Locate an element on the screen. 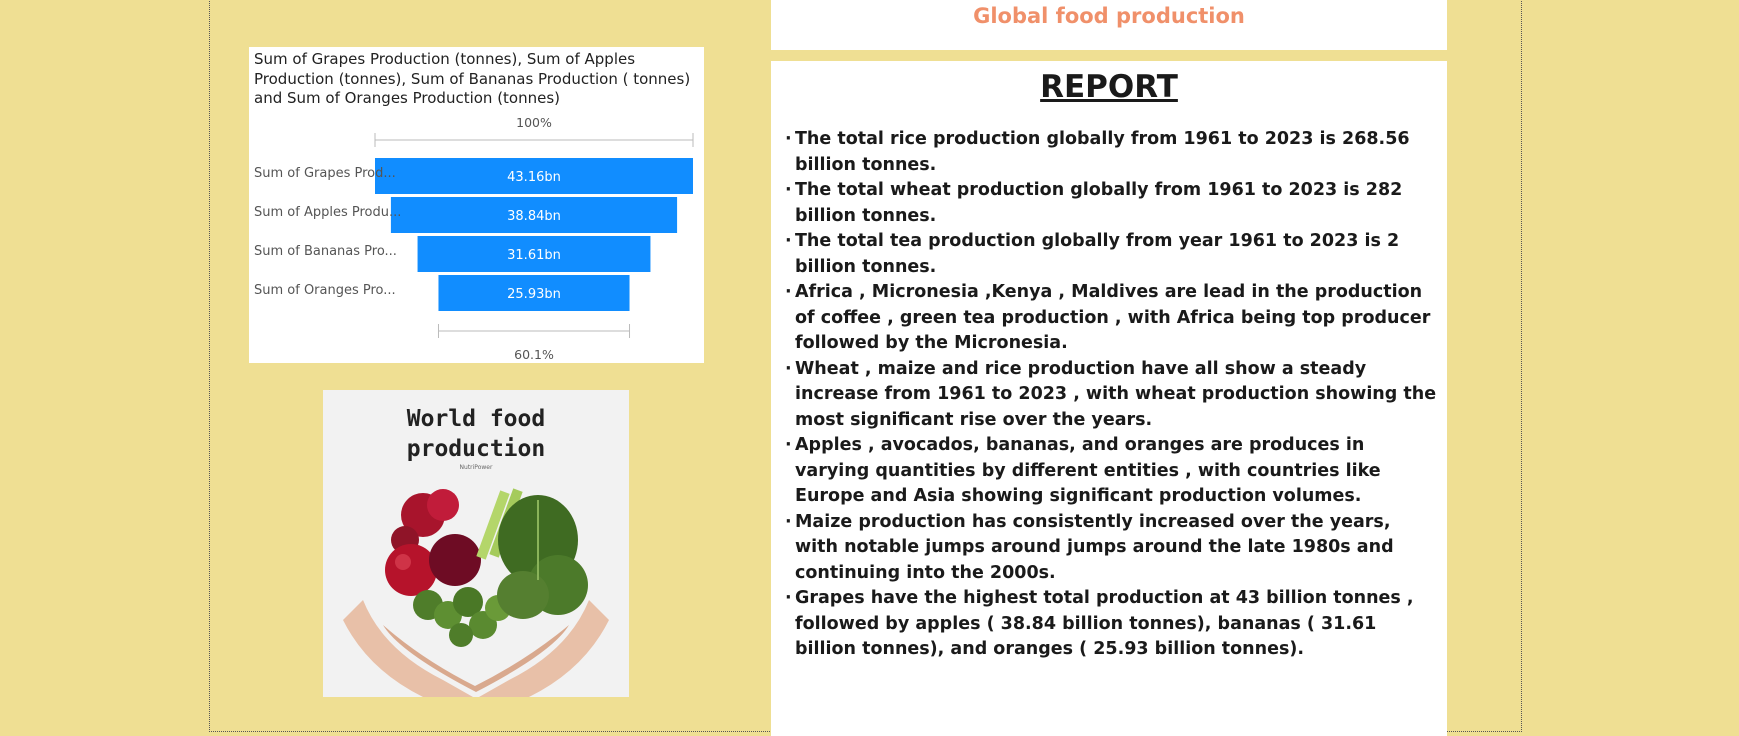 This screenshot has width=1739, height=736. report-title: REPORT is located at coordinates (1109, 87).